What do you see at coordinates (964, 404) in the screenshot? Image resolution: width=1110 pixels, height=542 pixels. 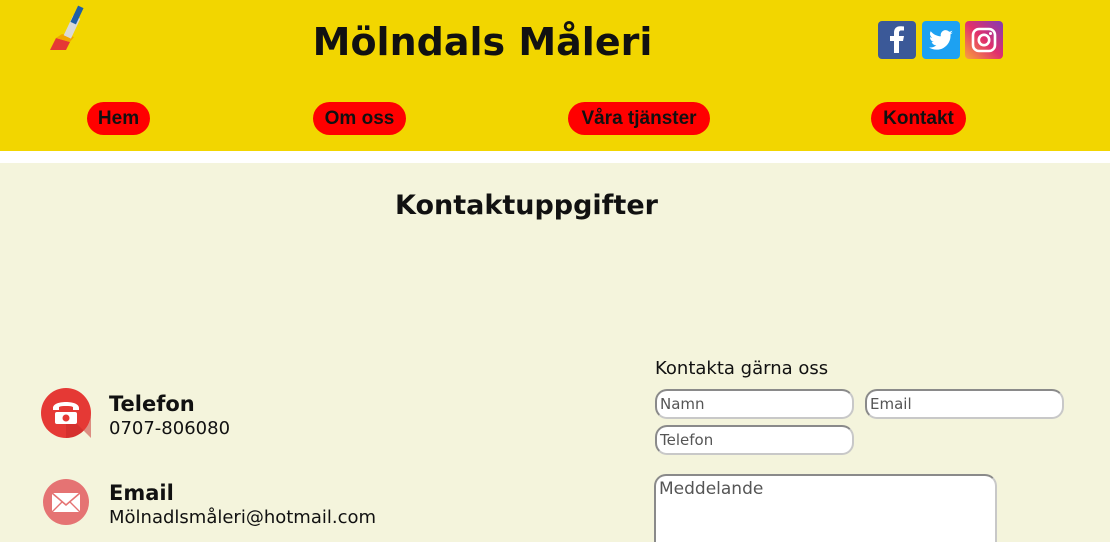 I see `email-field: Email` at bounding box center [964, 404].